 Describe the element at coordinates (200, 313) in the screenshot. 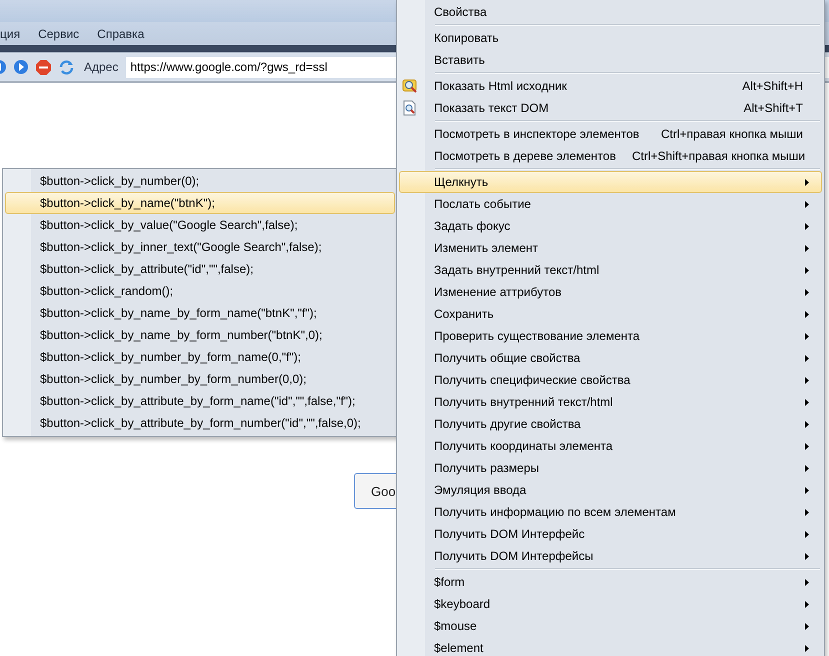

I see `submenu-item: $button->click_by_name_by_form_name("btnK","f");` at that location.